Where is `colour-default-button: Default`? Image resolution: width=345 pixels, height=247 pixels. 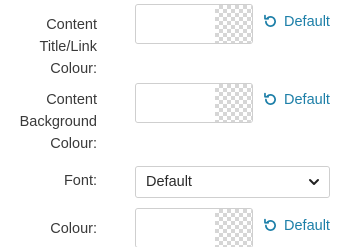
colour-default-button: Default is located at coordinates (296, 225).